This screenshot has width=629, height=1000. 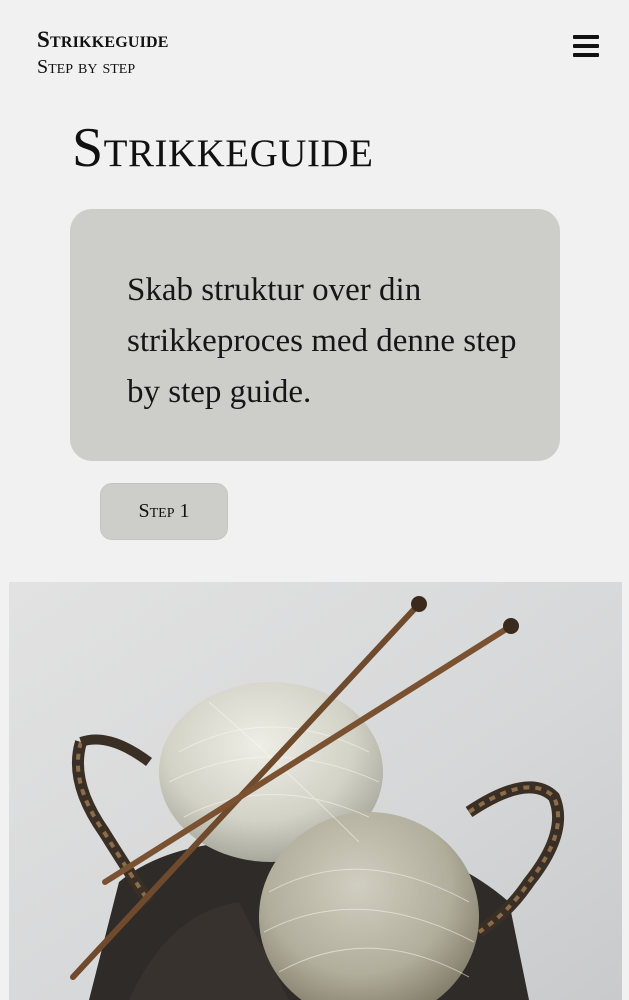 What do you see at coordinates (223, 148) in the screenshot?
I see `page-title: Strikkeguide` at bounding box center [223, 148].